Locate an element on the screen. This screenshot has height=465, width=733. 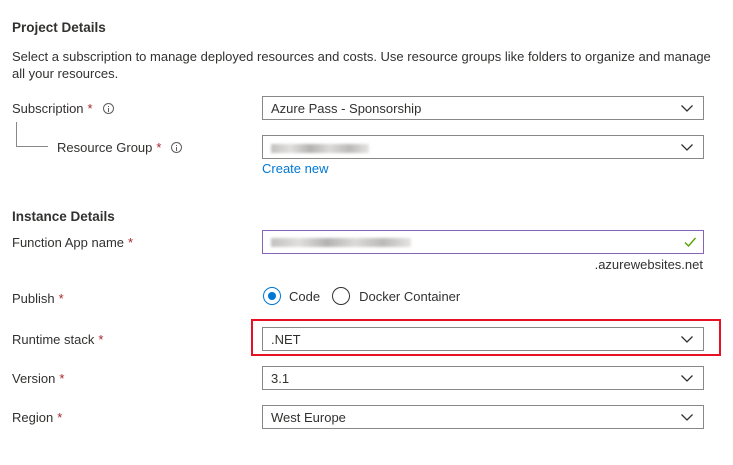
runtime-stack-highlight is located at coordinates (486, 337).